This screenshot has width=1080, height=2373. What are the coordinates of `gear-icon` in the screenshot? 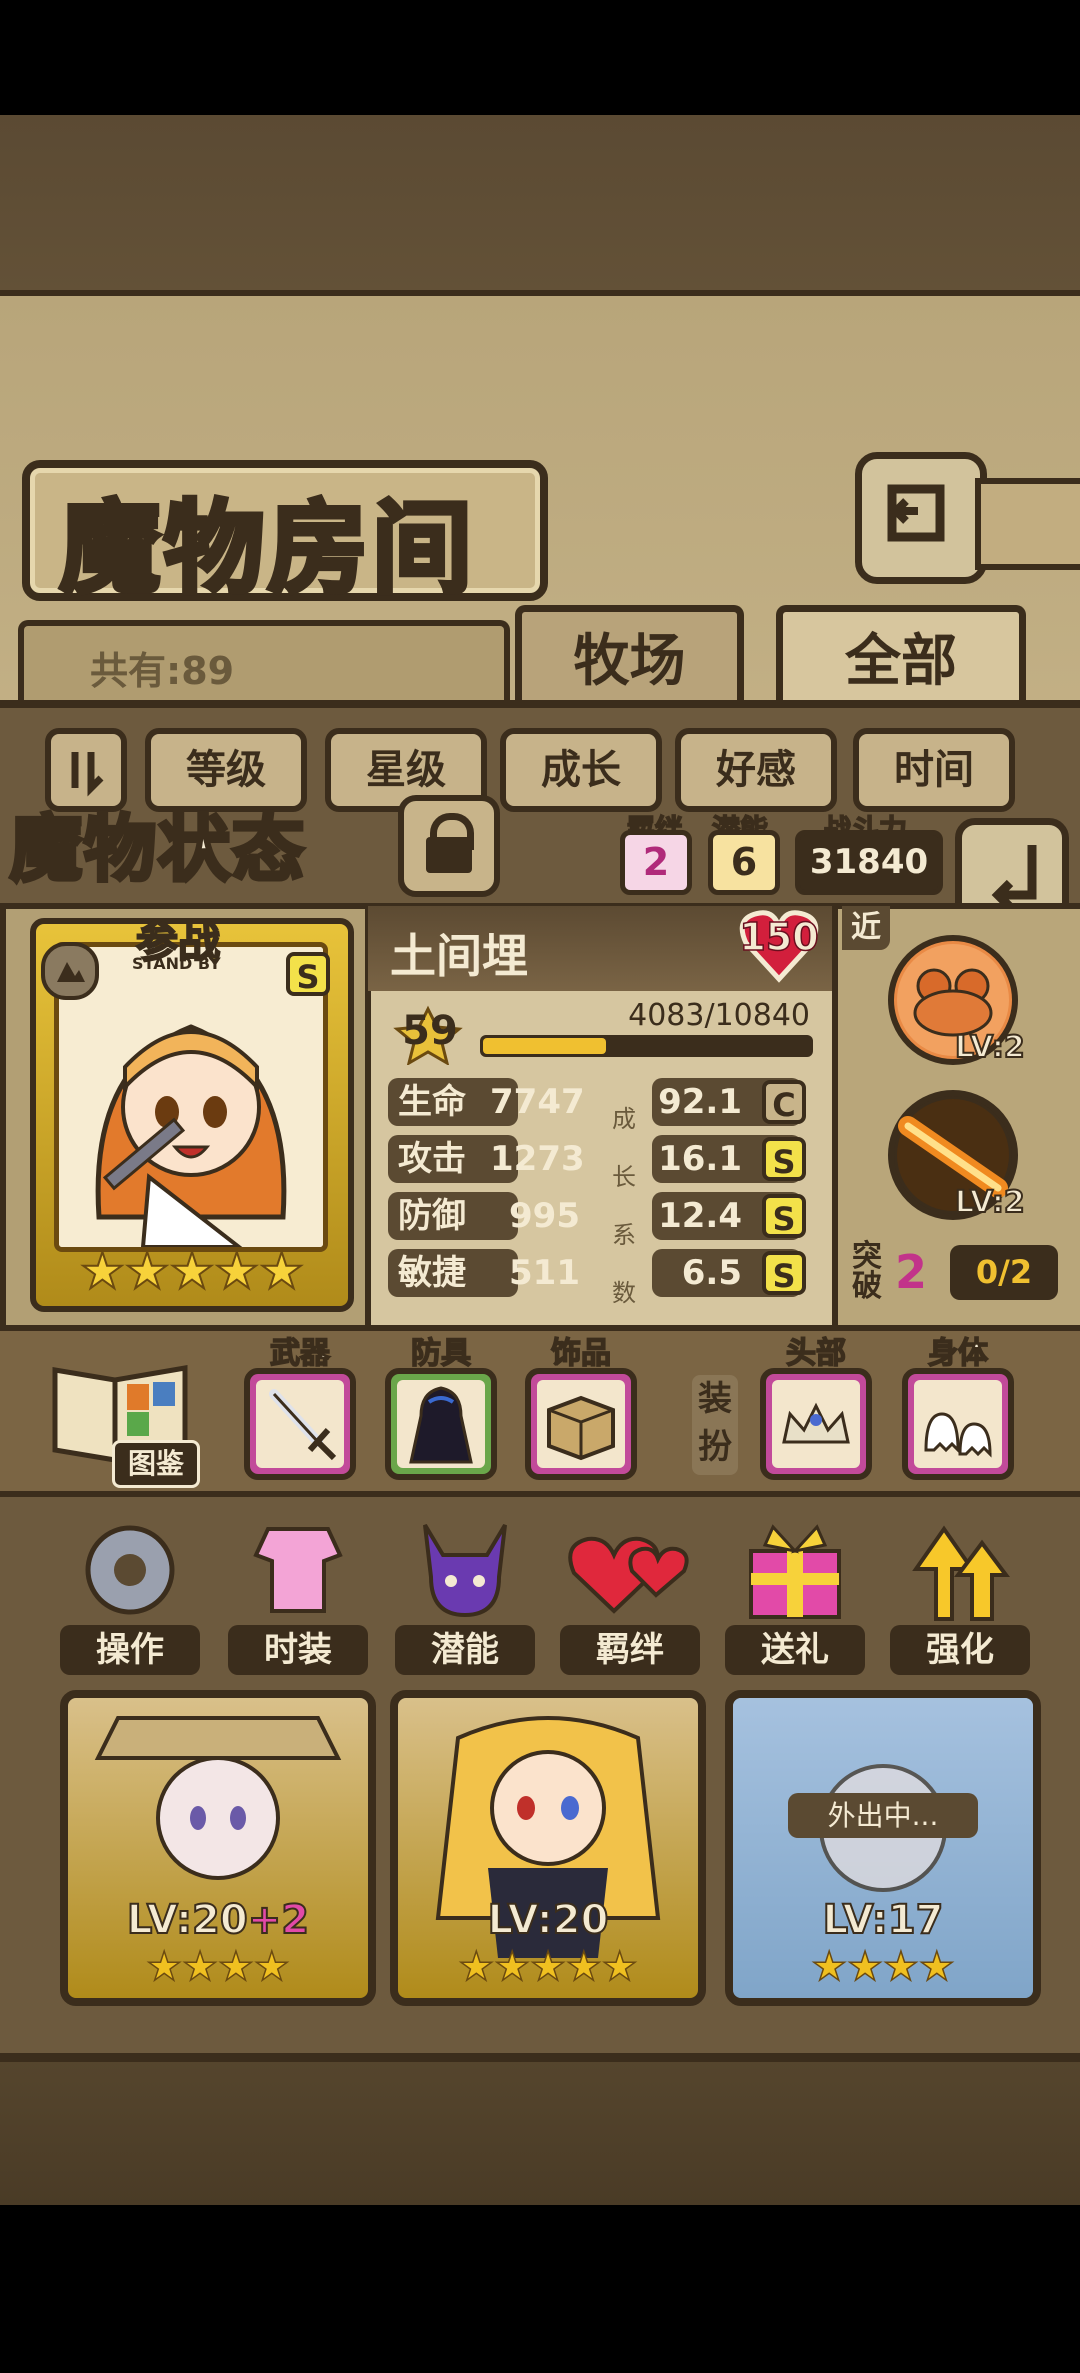 It's located at (130, 1570).